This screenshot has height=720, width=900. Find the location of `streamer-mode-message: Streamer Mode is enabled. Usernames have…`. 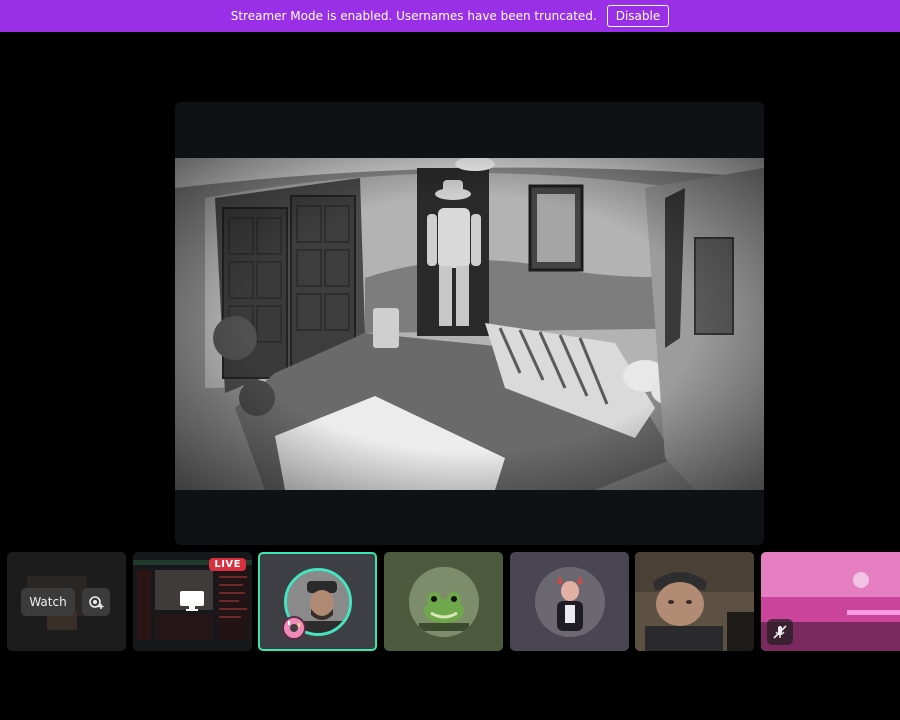

streamer-mode-message: Streamer Mode is enabled. Usernames have… is located at coordinates (413, 16).